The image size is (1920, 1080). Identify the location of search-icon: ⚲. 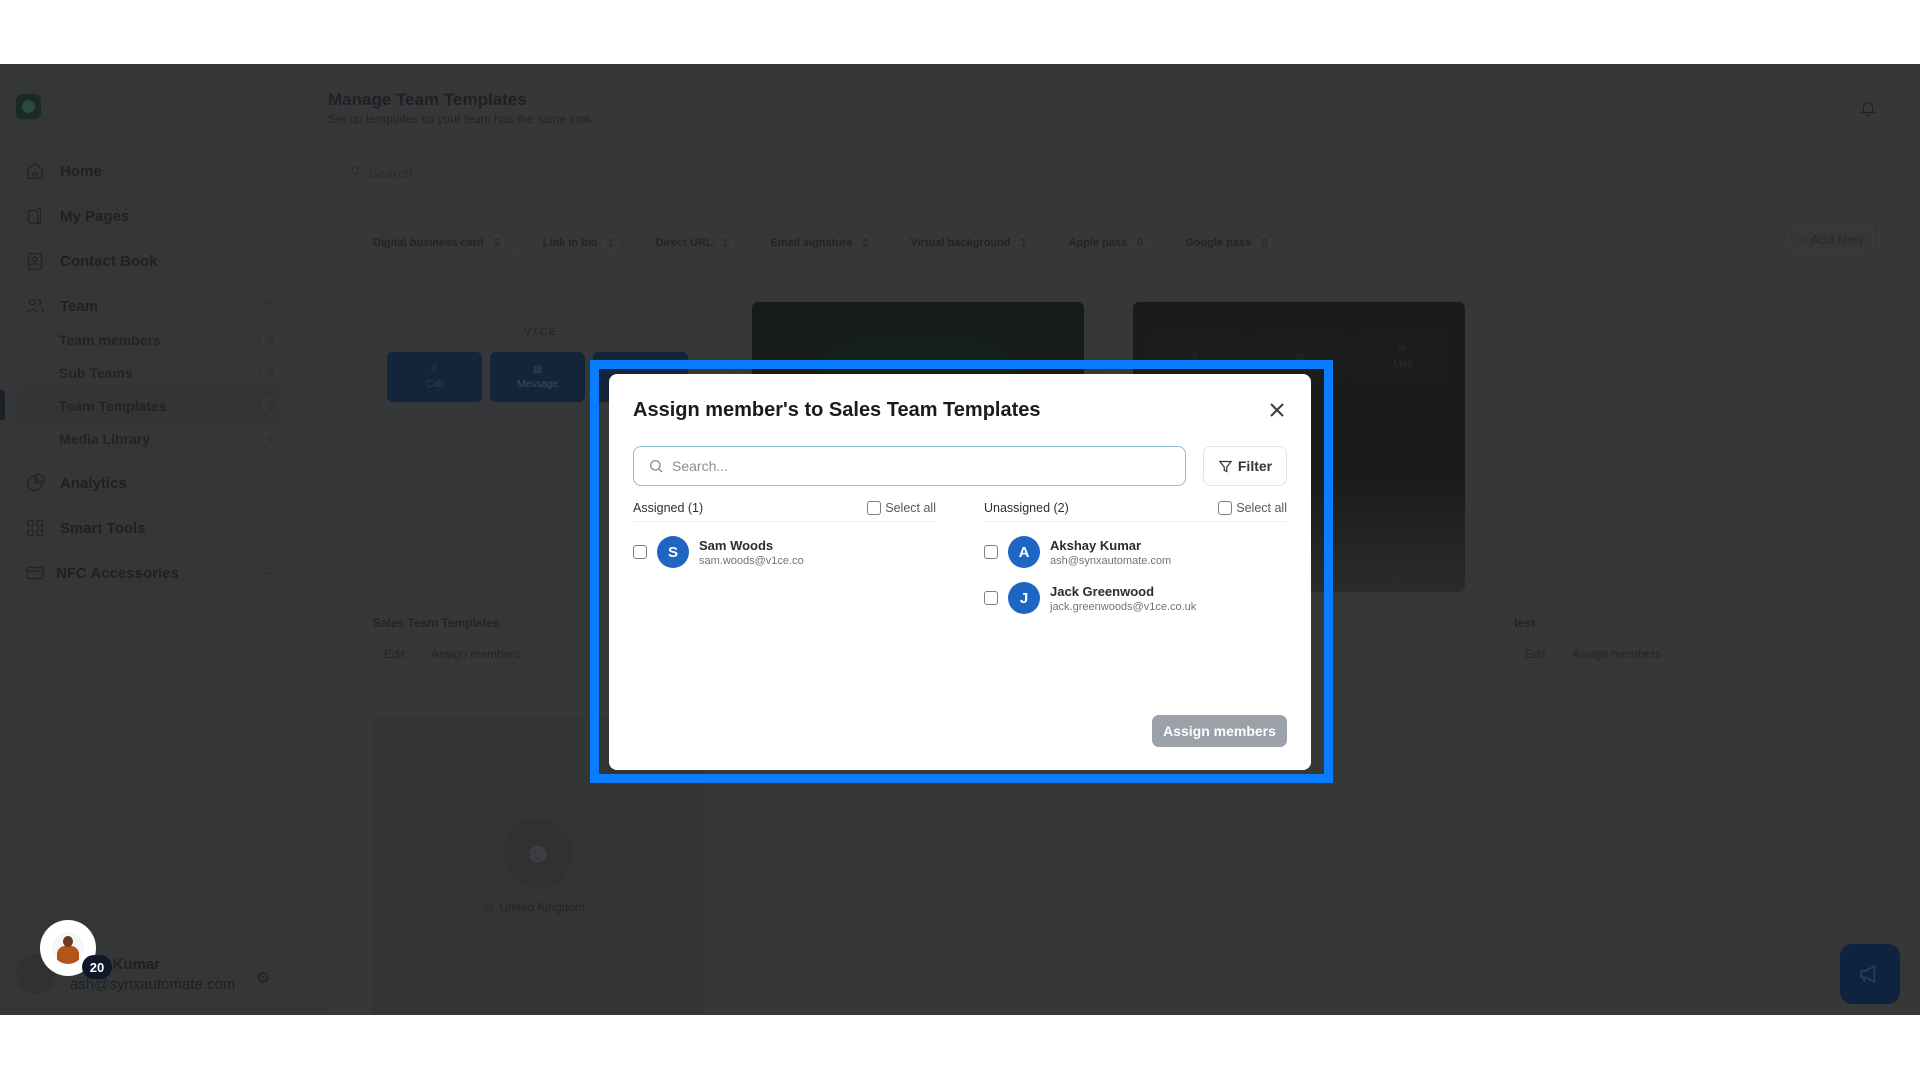
(355, 172).